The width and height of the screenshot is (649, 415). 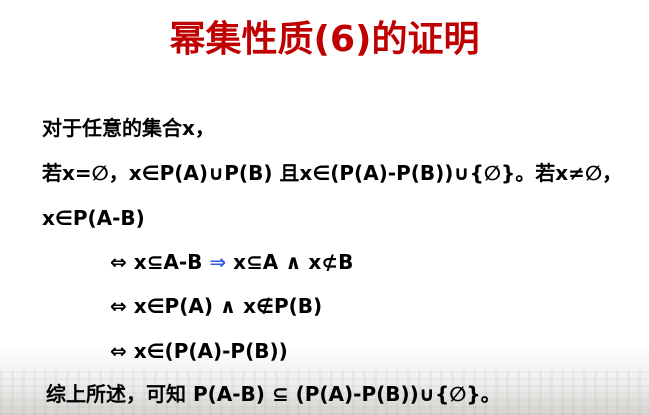 I want to click on text-line-3: x∈P(A-B), so click(x=93, y=218).